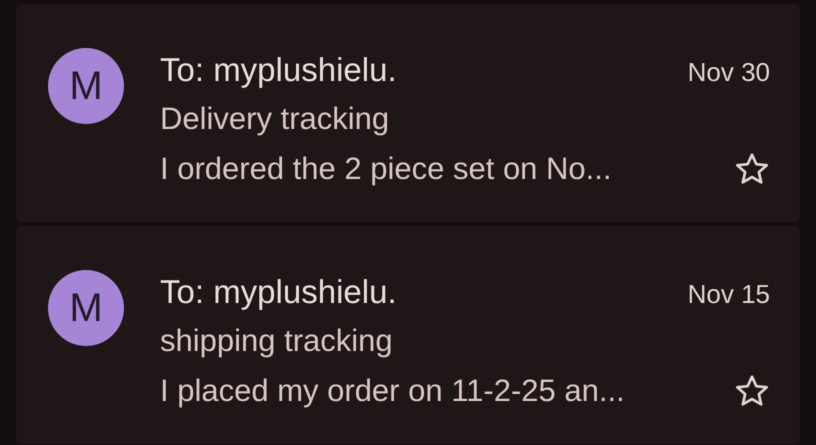  Describe the element at coordinates (729, 72) in the screenshot. I see `date: Nov 30` at that location.